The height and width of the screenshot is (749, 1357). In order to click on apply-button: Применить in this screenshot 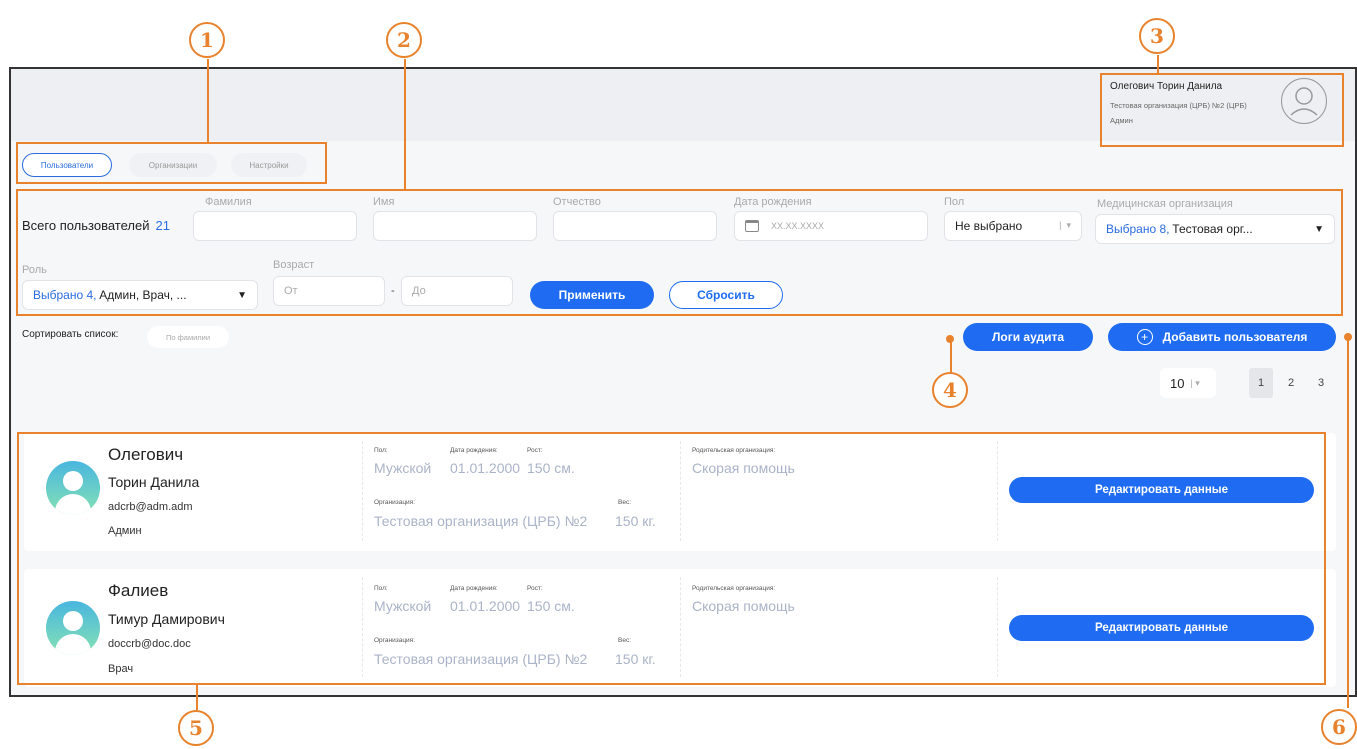, I will do `click(592, 295)`.